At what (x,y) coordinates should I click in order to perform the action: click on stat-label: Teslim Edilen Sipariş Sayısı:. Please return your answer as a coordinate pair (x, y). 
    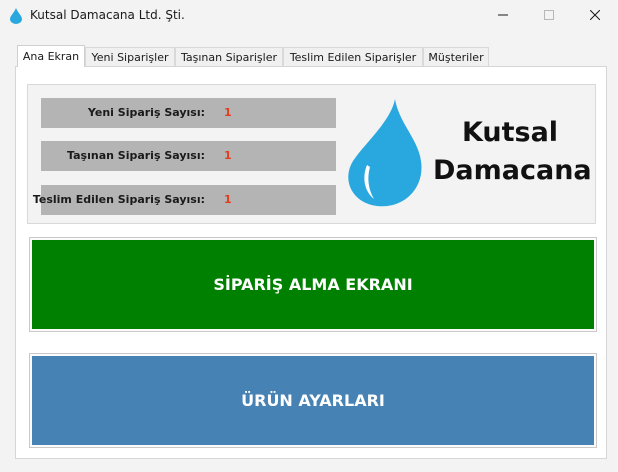
    Looking at the image, I should click on (118, 199).